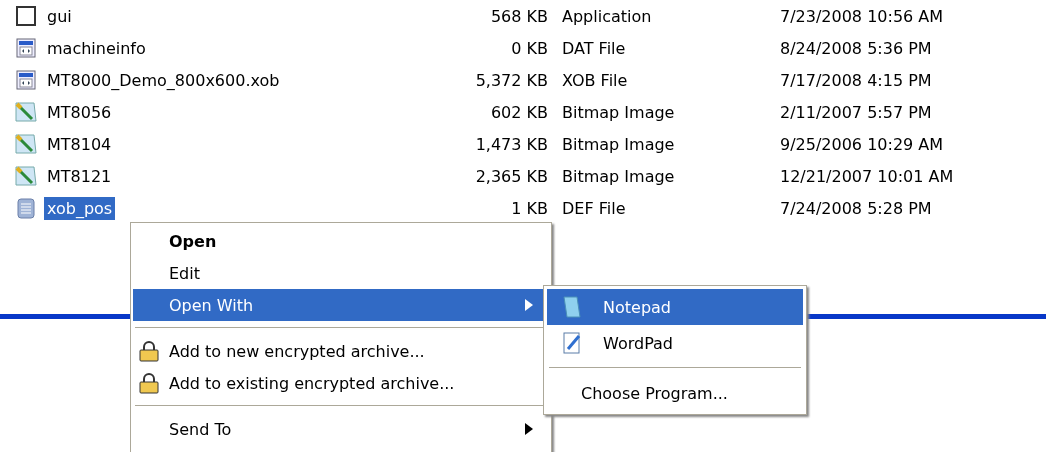 This screenshot has width=1046, height=452. I want to click on file-size: 568 KB, so click(518, 16).